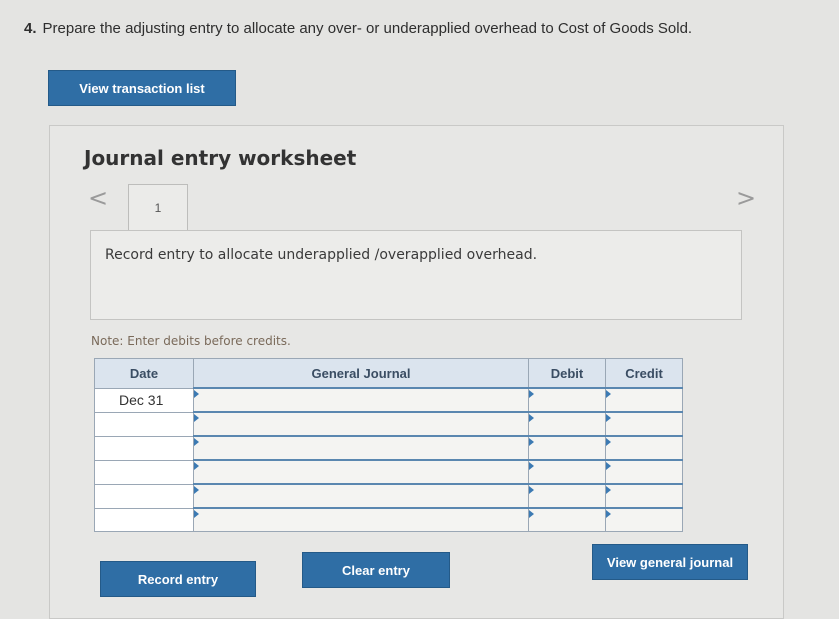  What do you see at coordinates (567, 373) in the screenshot?
I see `header-debit: Debit` at bounding box center [567, 373].